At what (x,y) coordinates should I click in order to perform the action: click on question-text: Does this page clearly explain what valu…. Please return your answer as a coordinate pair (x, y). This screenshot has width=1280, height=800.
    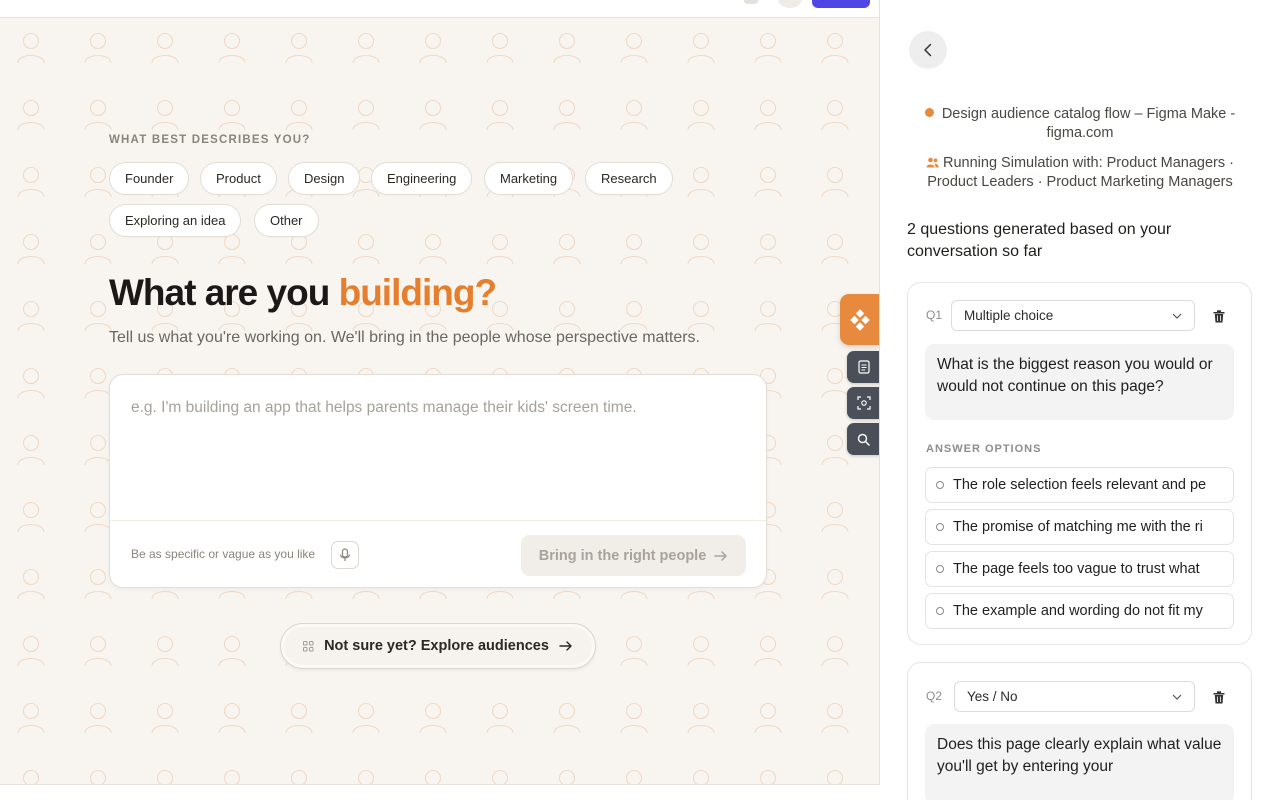
    Looking at the image, I should click on (1079, 762).